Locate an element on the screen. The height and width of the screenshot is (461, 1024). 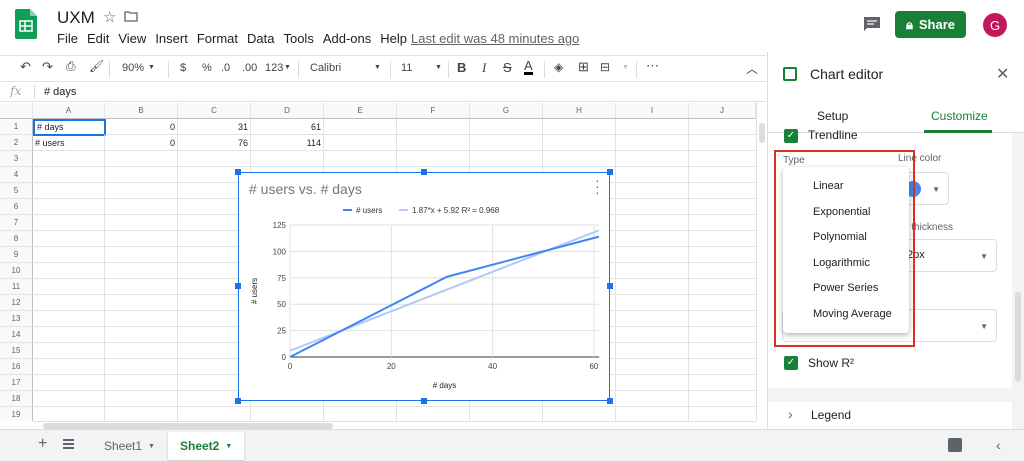
borders-icon: ⊞ is located at coordinates (583, 67).